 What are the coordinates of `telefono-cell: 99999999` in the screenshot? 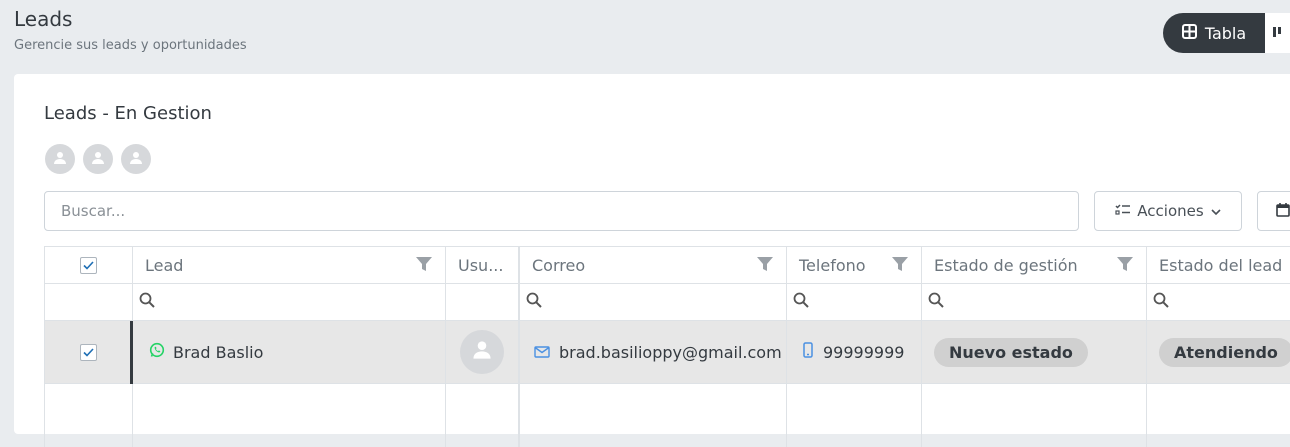 It's located at (854, 352).